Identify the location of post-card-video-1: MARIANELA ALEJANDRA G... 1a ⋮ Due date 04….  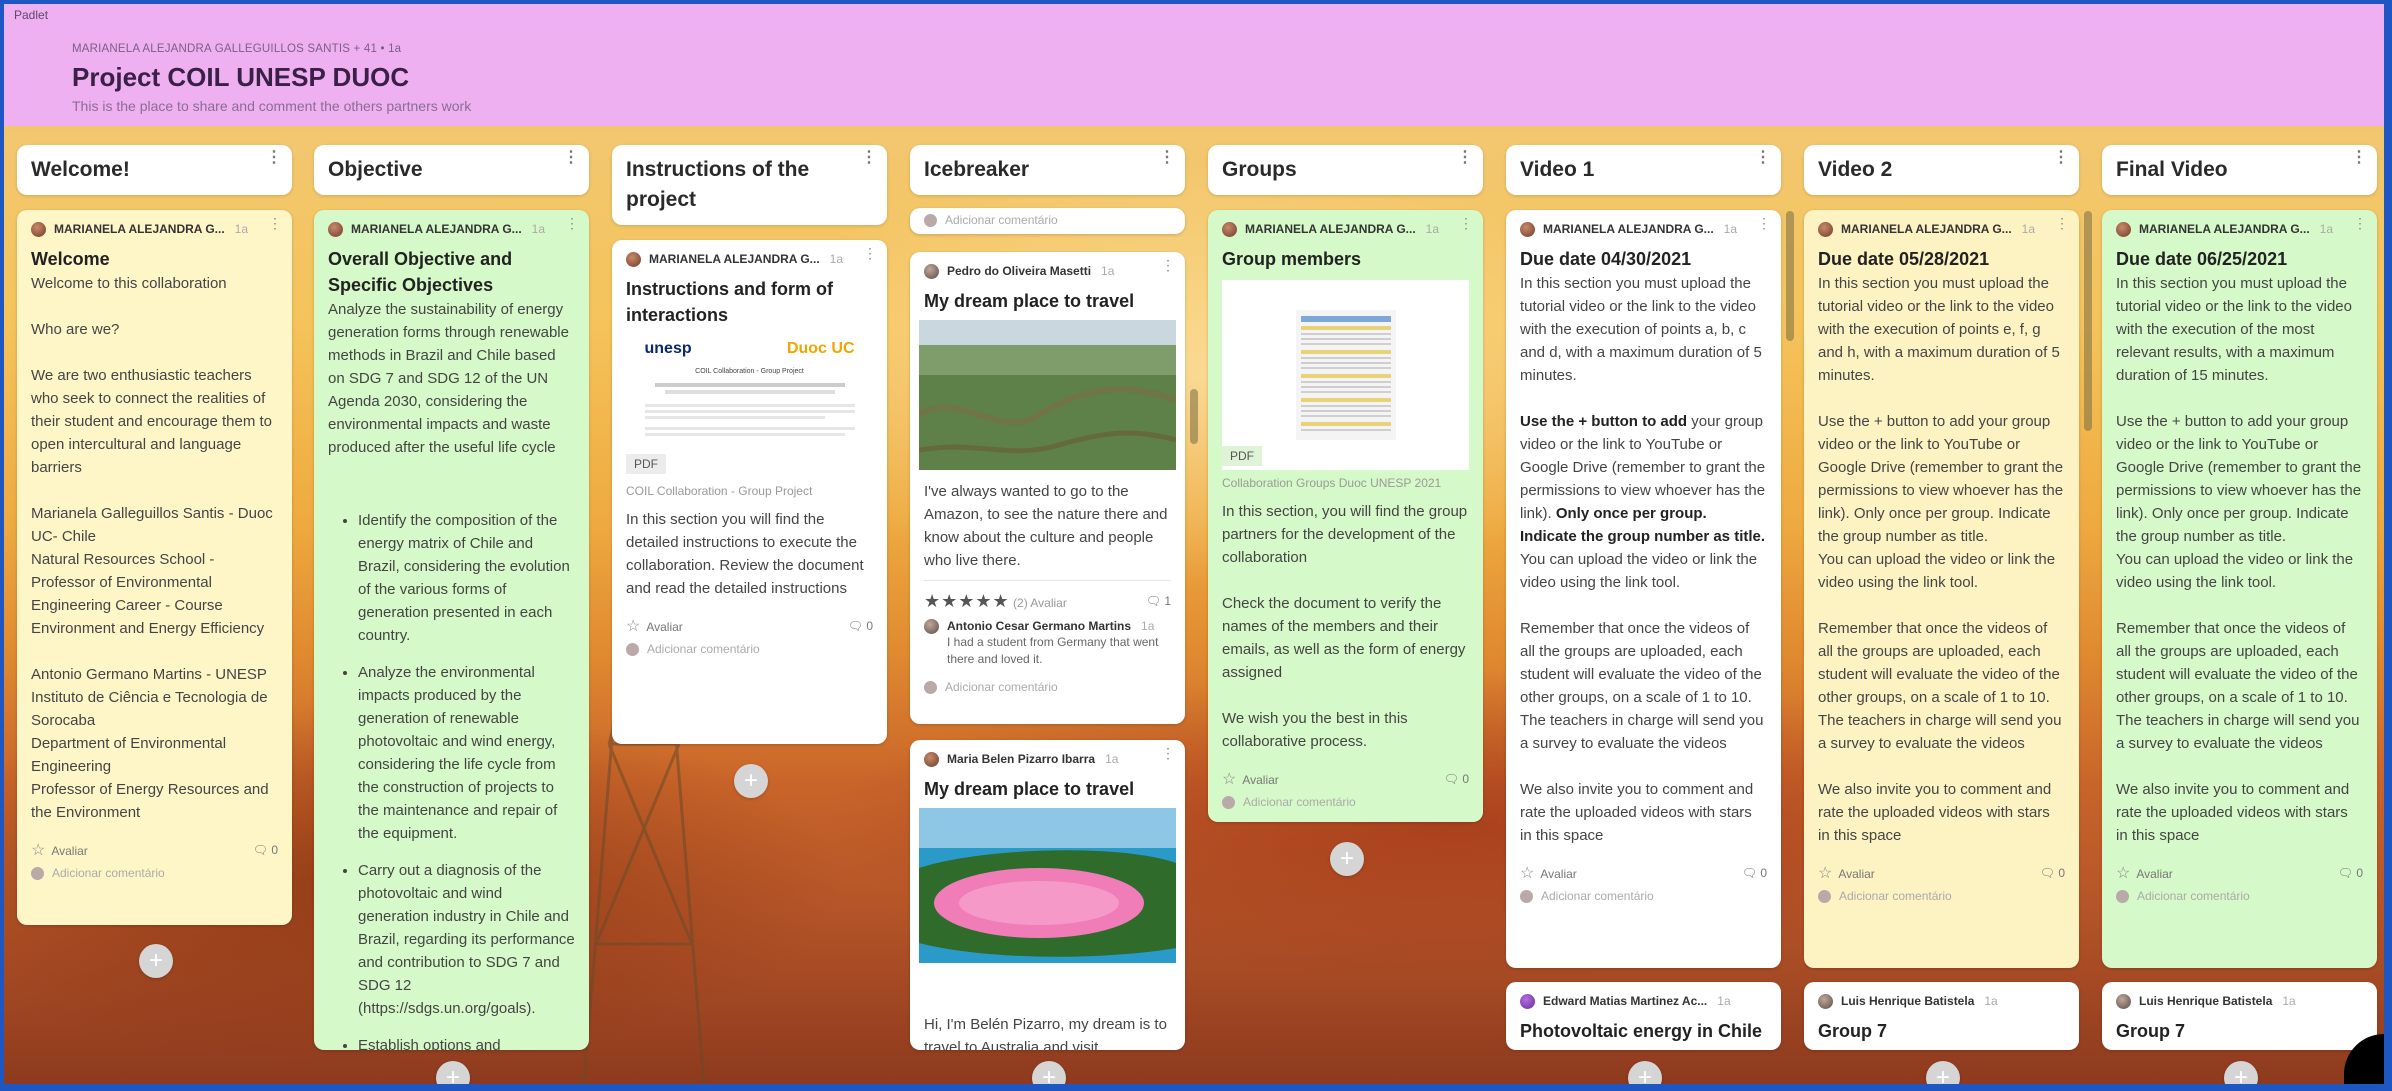
(1643, 589).